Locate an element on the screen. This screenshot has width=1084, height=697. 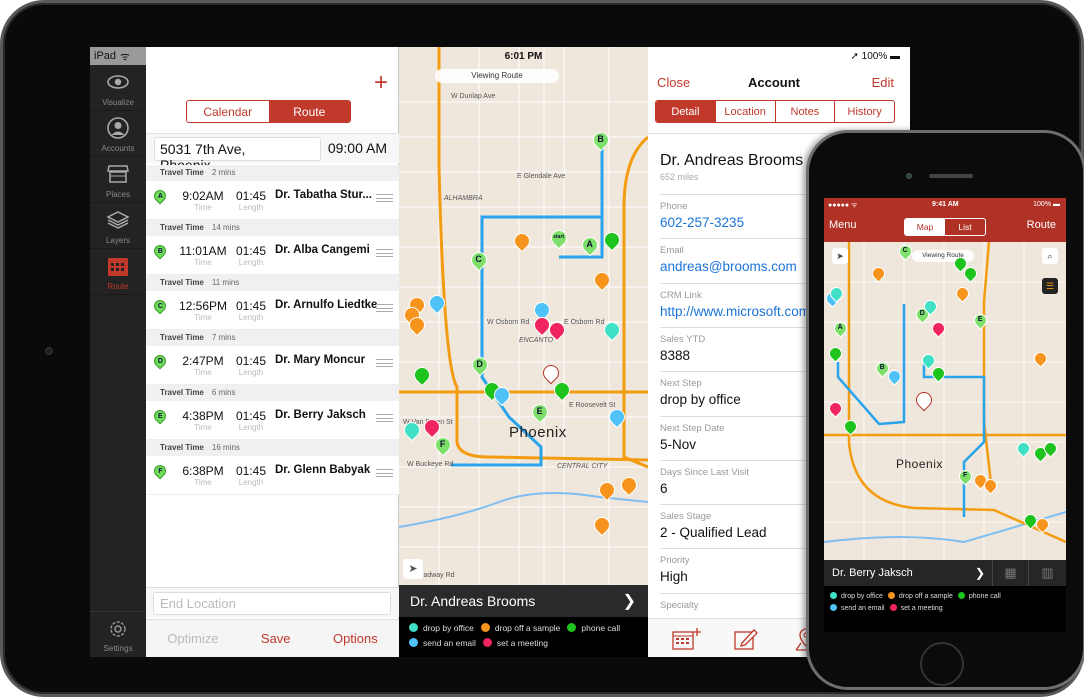
field-value: 602-257-3235 is located at coordinates (702, 222).